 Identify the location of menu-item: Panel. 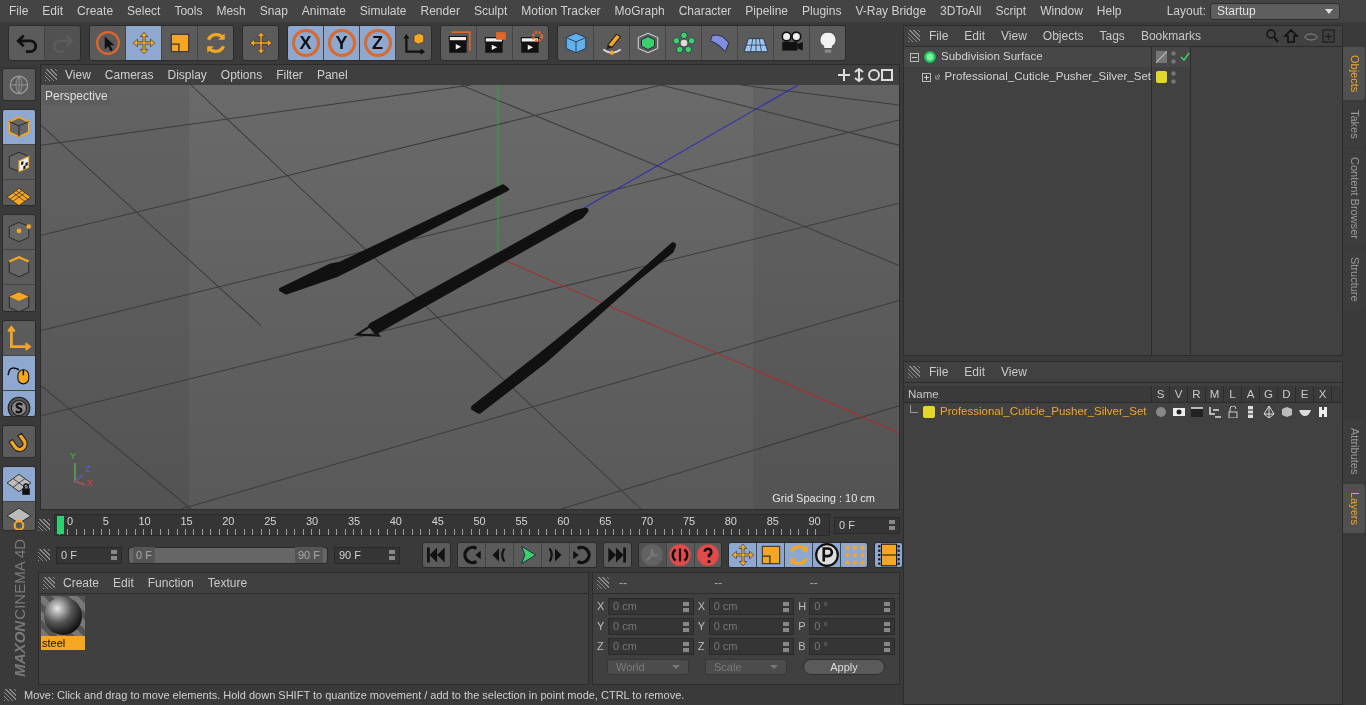
(332, 75).